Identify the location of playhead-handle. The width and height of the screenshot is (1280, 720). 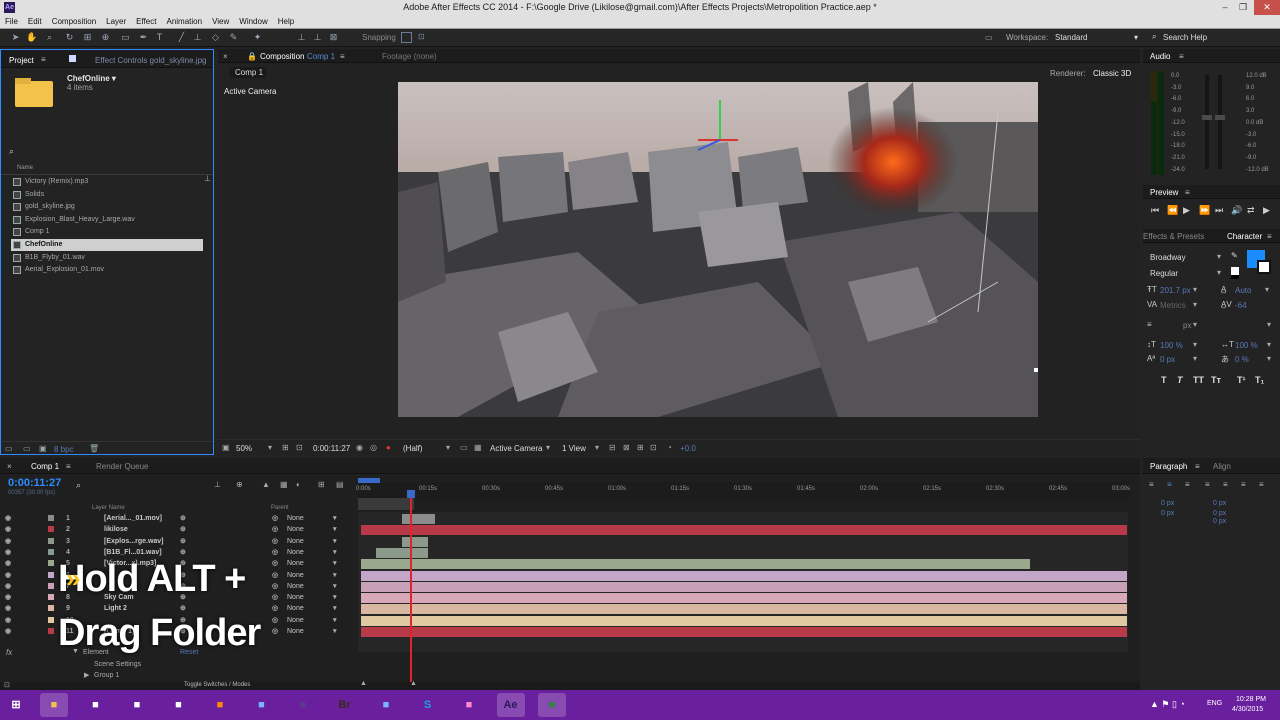
(411, 494).